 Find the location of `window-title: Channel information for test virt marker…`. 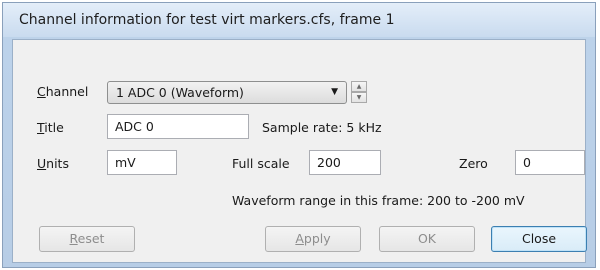

window-title: Channel information for test virt marker… is located at coordinates (207, 20).